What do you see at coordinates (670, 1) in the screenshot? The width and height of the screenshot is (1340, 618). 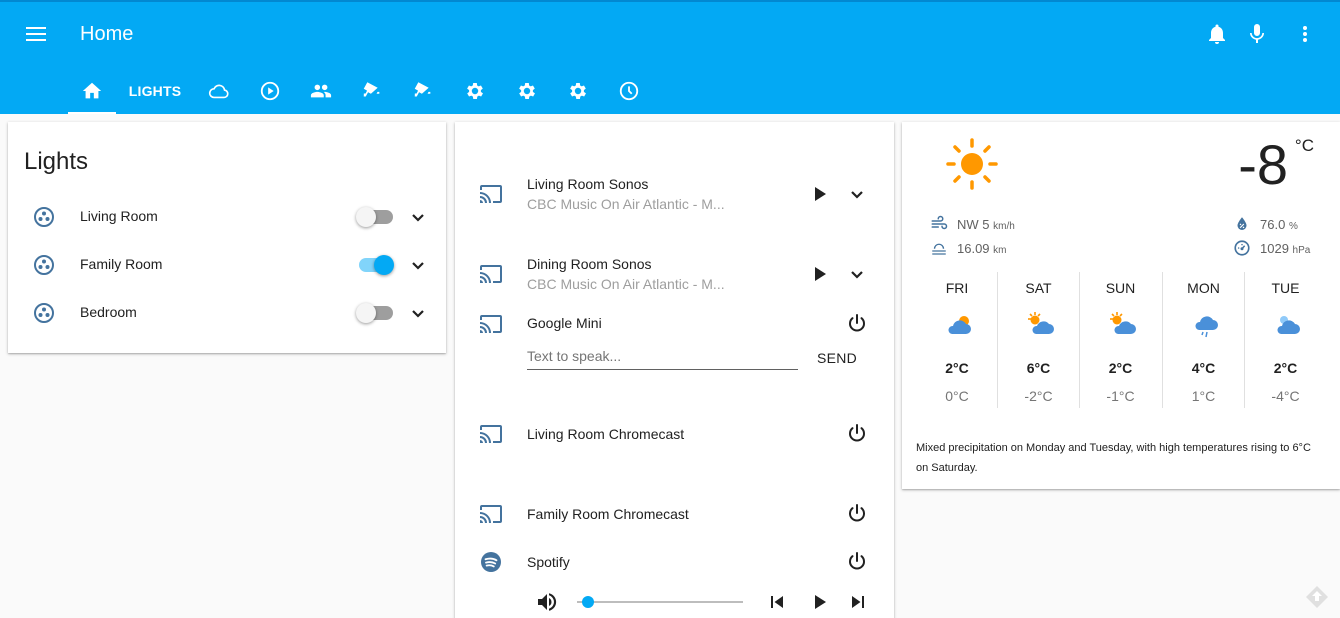 I see `header-top-border` at bounding box center [670, 1].